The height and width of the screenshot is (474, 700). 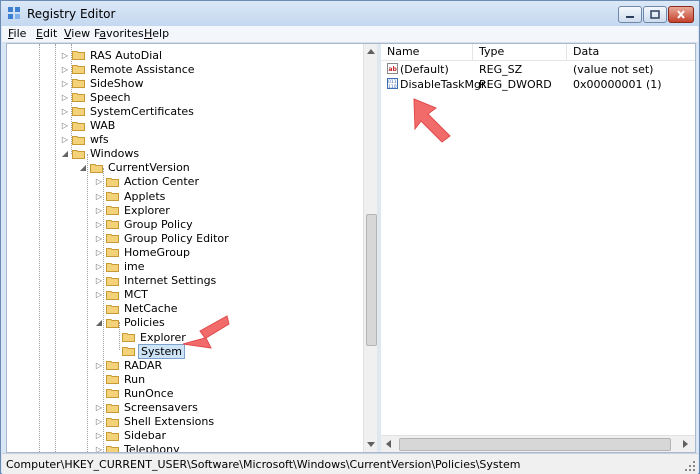 I want to click on value-row-default: ab (Default) REG_SZ (value not set), so click(x=538, y=69).